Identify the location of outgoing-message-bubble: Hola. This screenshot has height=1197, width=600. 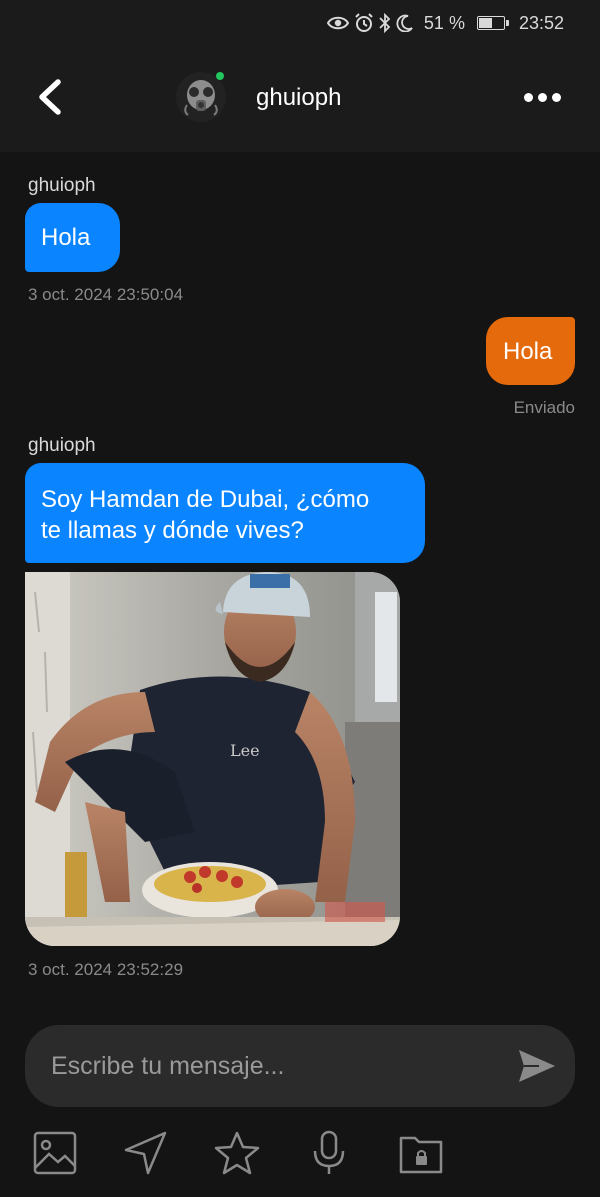
(530, 351).